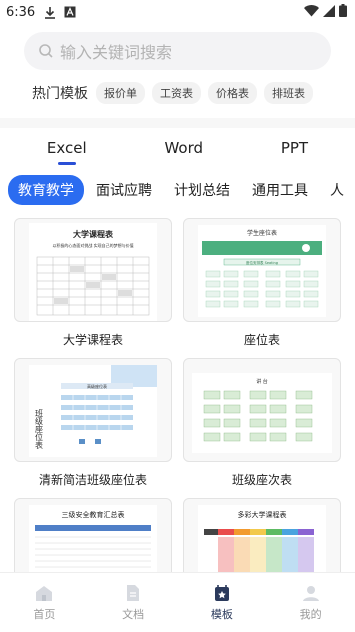 This screenshot has height=632, width=355. Describe the element at coordinates (93, 234) in the screenshot. I see `thumb-title: 大学课程表` at that location.